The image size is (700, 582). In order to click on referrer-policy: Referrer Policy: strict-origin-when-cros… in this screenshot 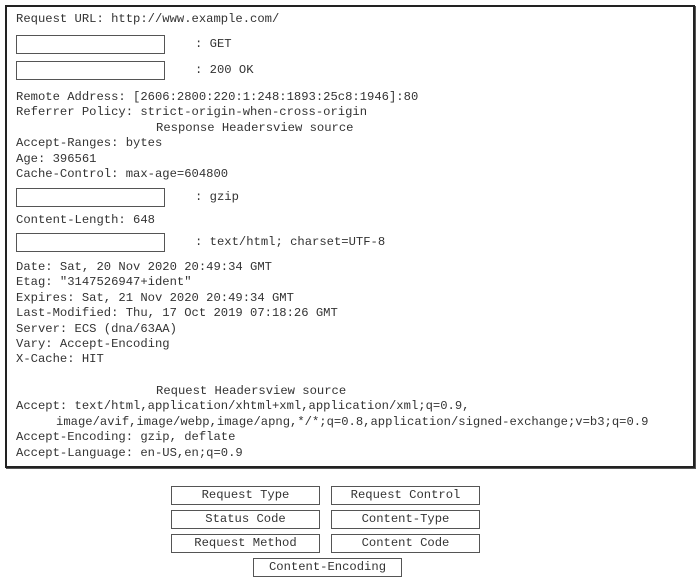, I will do `click(192, 112)`.